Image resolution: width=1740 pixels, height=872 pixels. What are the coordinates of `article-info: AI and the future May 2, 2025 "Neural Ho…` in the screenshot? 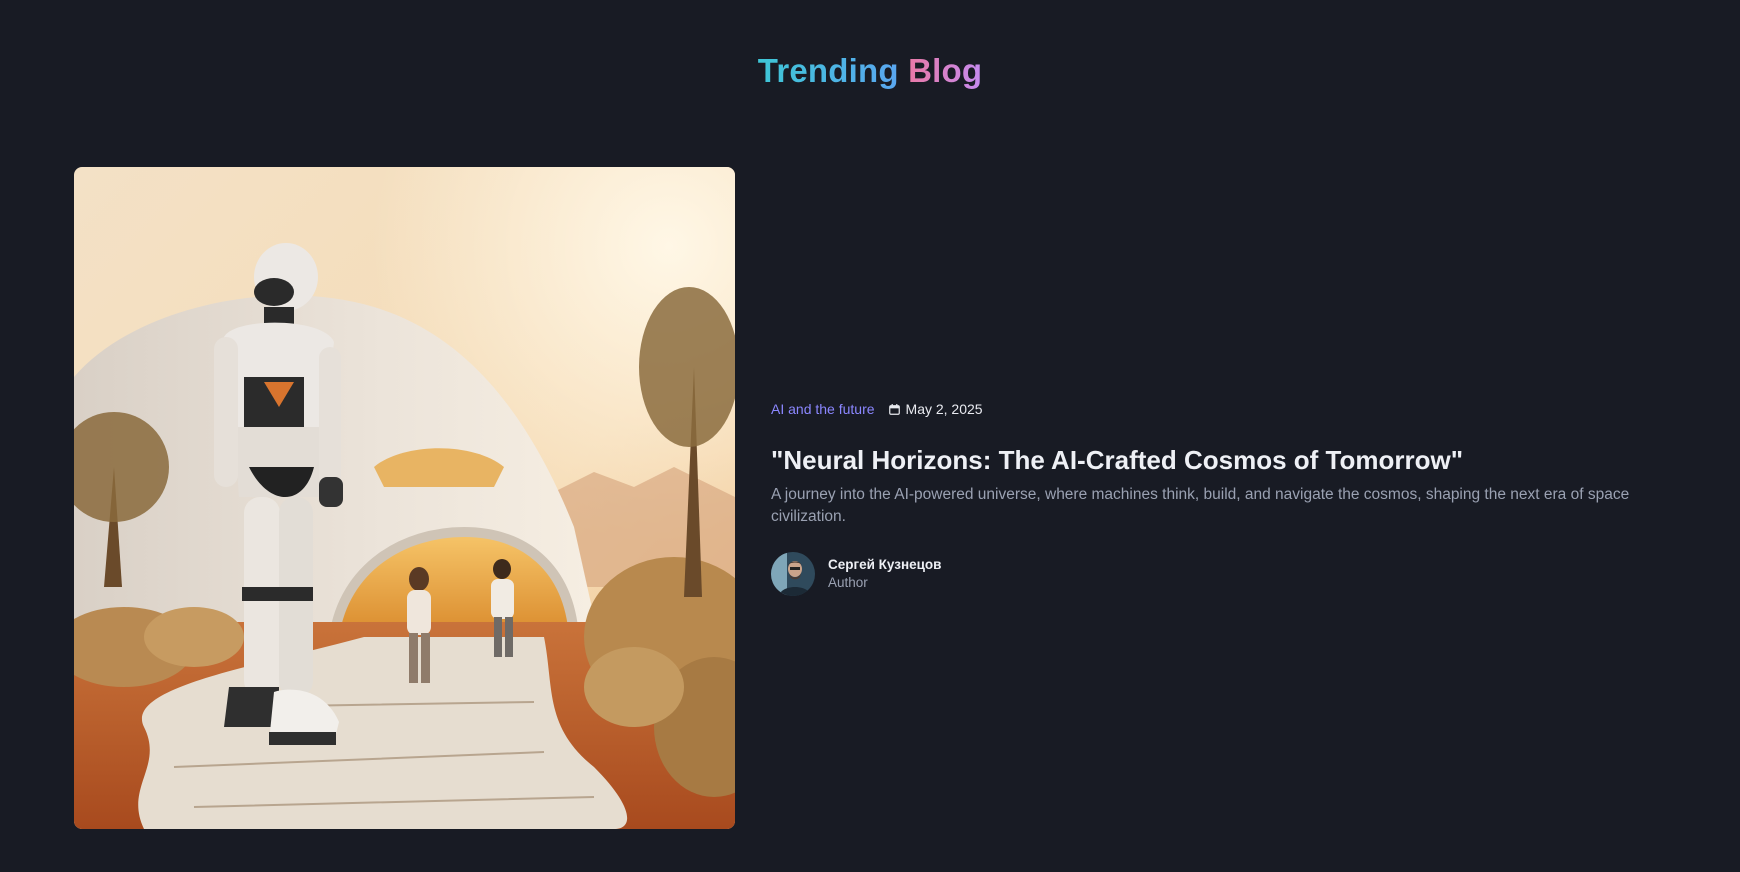 It's located at (1231, 496).